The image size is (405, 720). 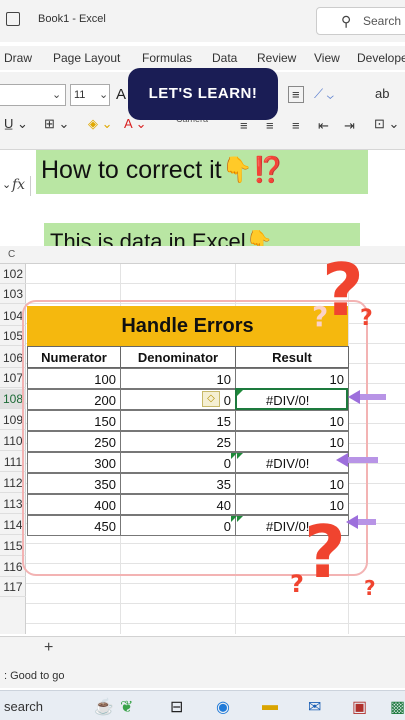 I want to click on merge-center-icon: ⊡ ⌄, so click(x=386, y=124).